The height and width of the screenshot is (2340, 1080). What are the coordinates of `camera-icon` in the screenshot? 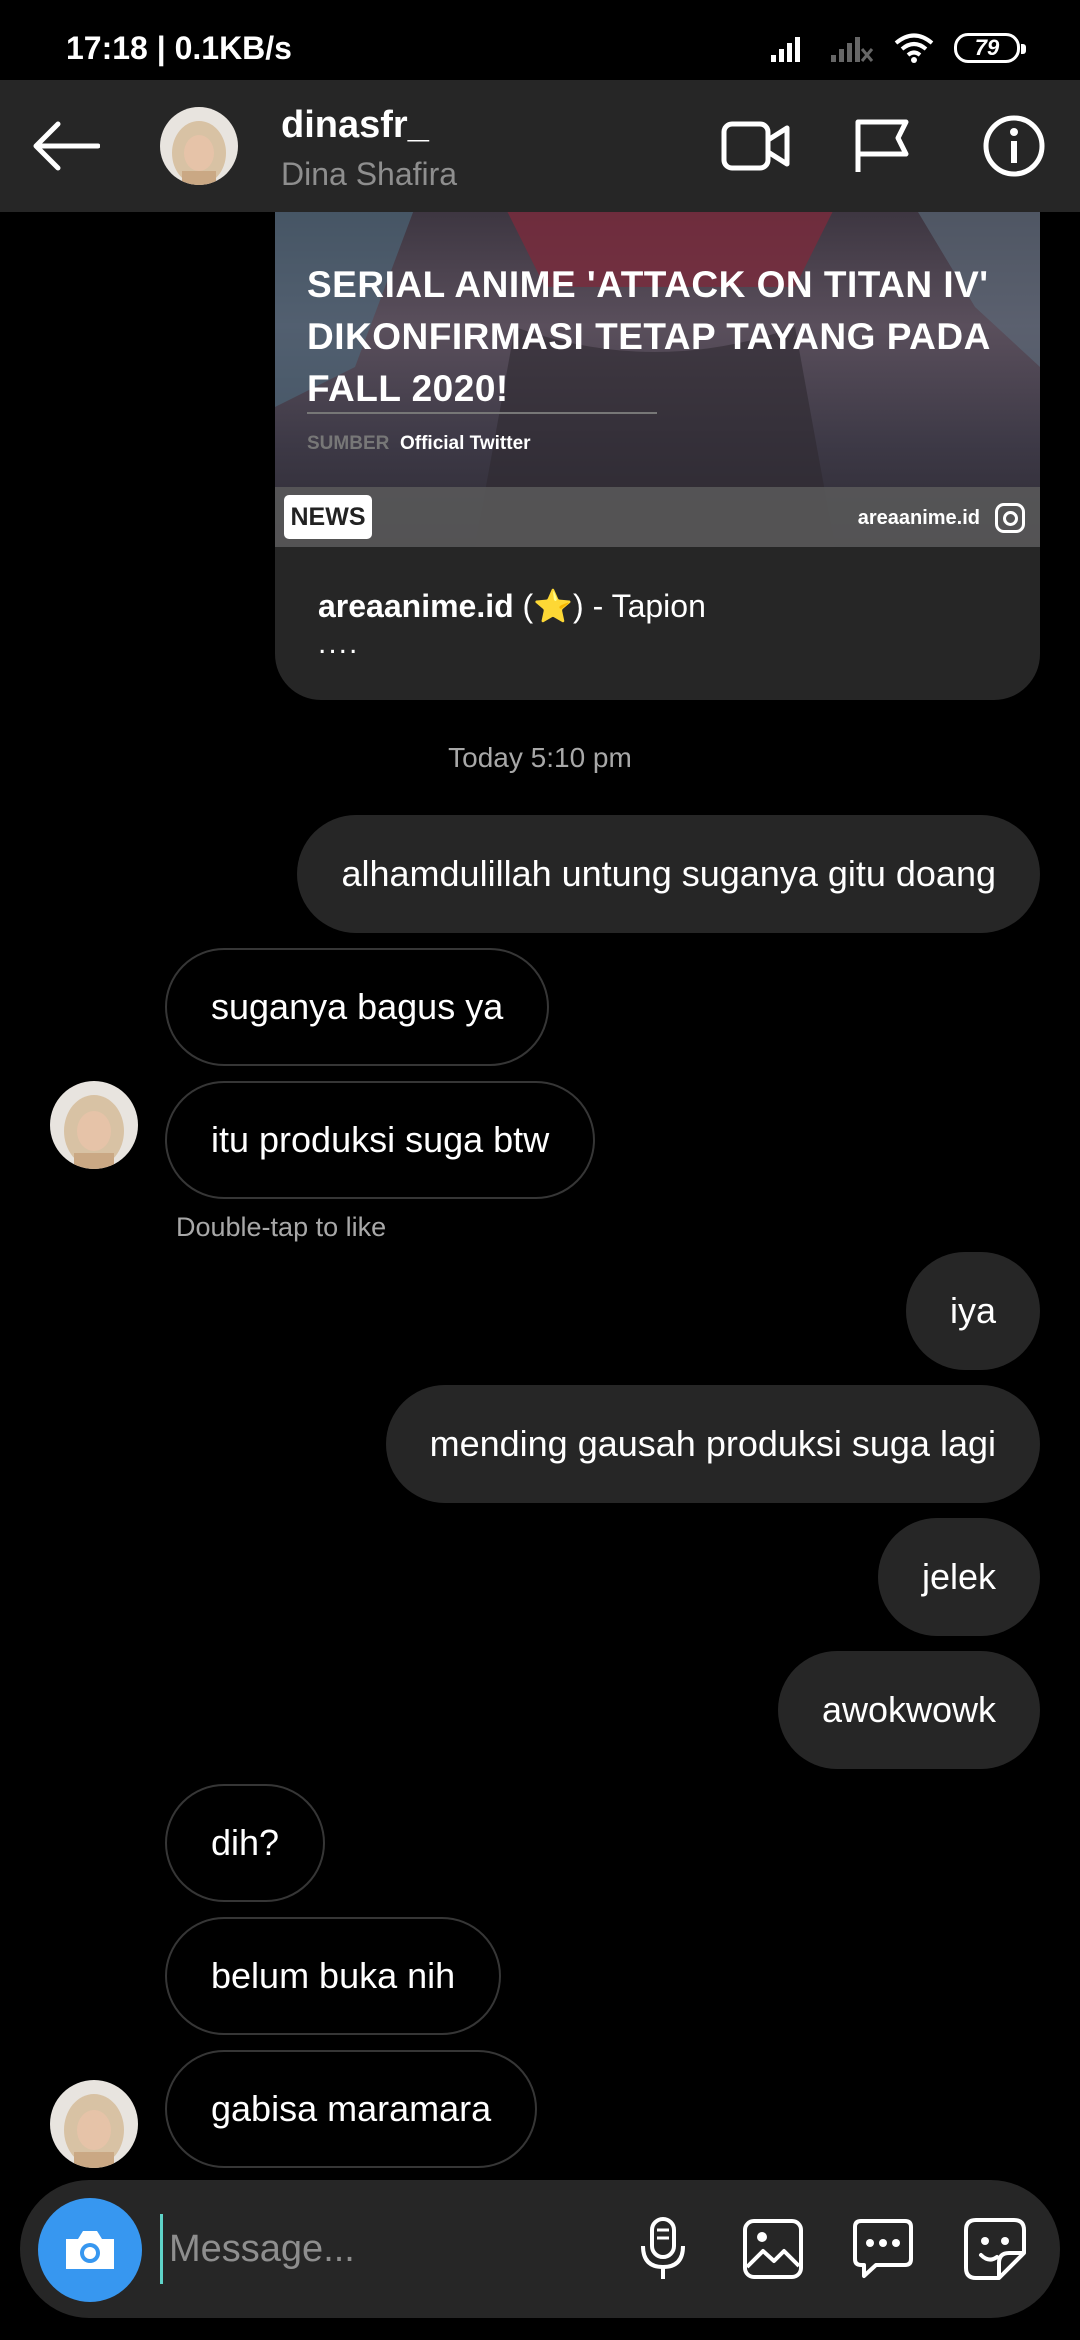 It's located at (90, 2250).